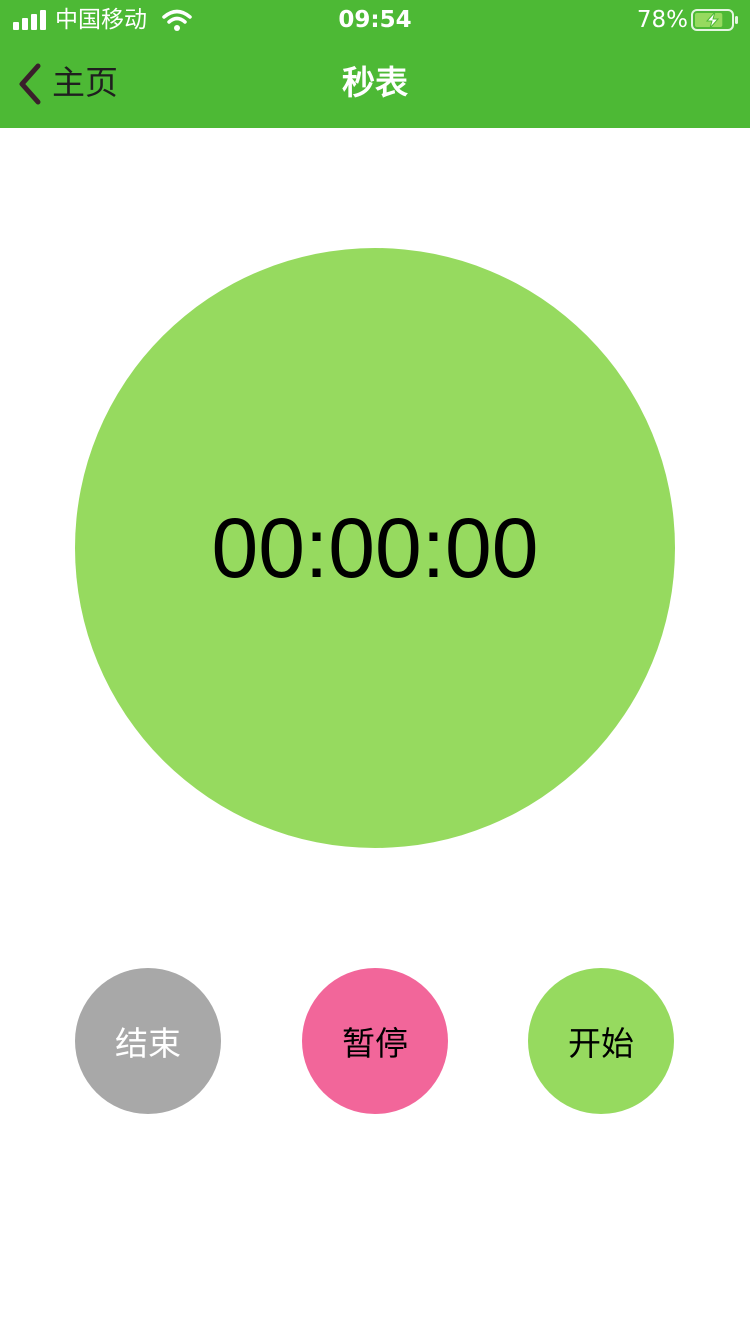 This screenshot has height=1334, width=750. What do you see at coordinates (375, 1043) in the screenshot?
I see `pause-button-label: 暂停` at bounding box center [375, 1043].